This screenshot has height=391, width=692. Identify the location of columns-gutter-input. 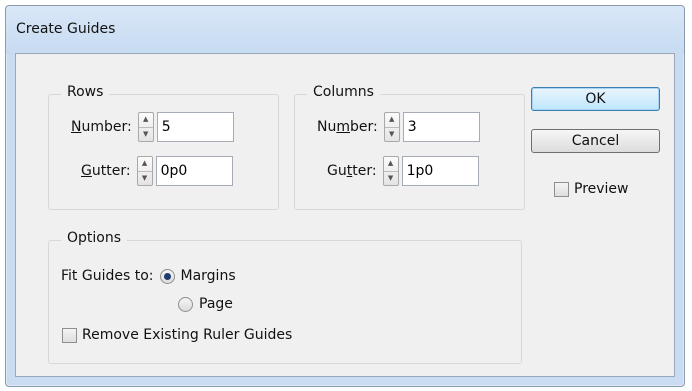
(440, 171).